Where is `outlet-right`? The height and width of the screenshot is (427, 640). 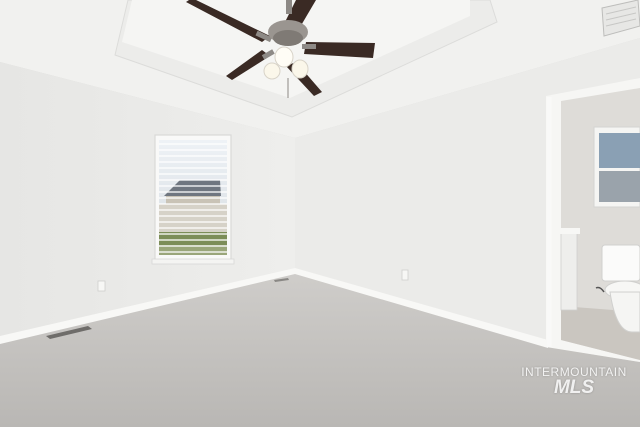
outlet-right is located at coordinates (405, 275).